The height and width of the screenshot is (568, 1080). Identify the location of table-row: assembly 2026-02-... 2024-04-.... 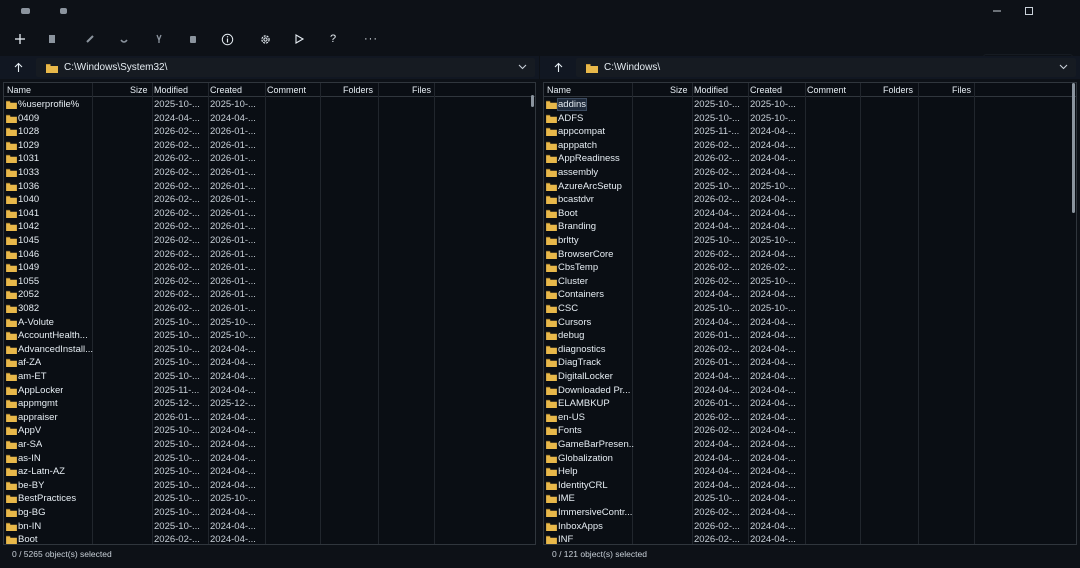
(810, 173).